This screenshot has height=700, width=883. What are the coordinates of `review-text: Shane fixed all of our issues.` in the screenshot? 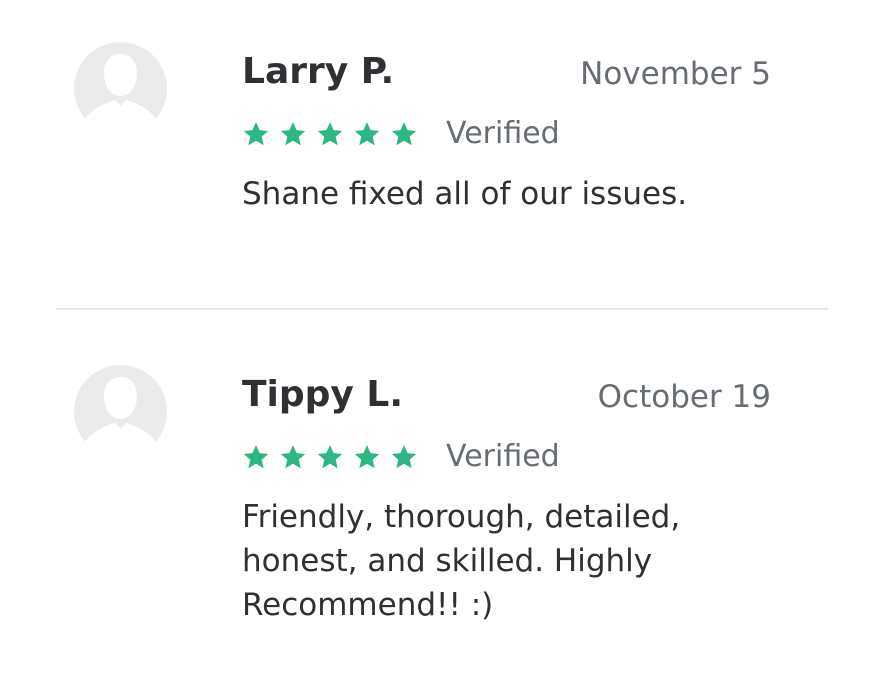 It's located at (465, 194).